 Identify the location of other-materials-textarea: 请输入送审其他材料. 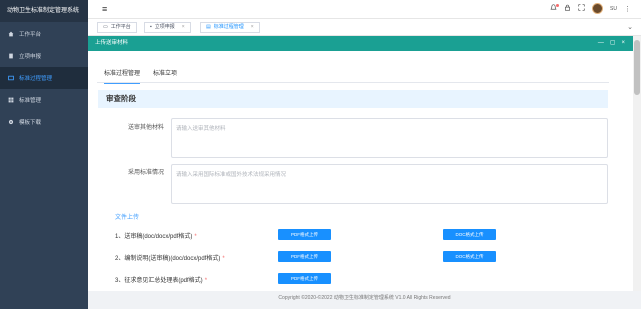
(389, 138).